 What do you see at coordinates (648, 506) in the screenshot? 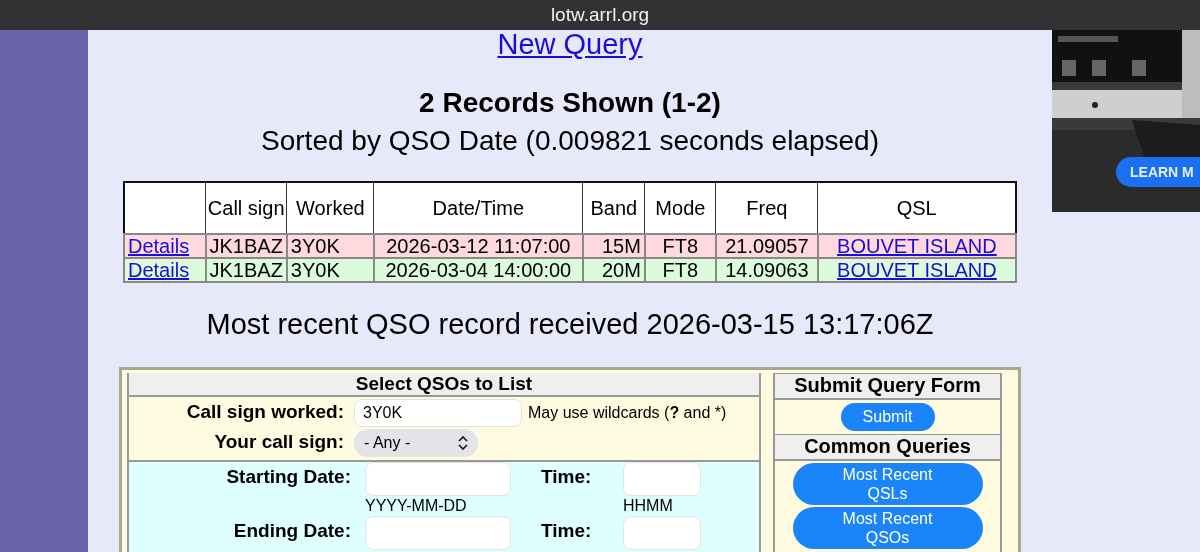
I see `format-hint: HHMM` at bounding box center [648, 506].